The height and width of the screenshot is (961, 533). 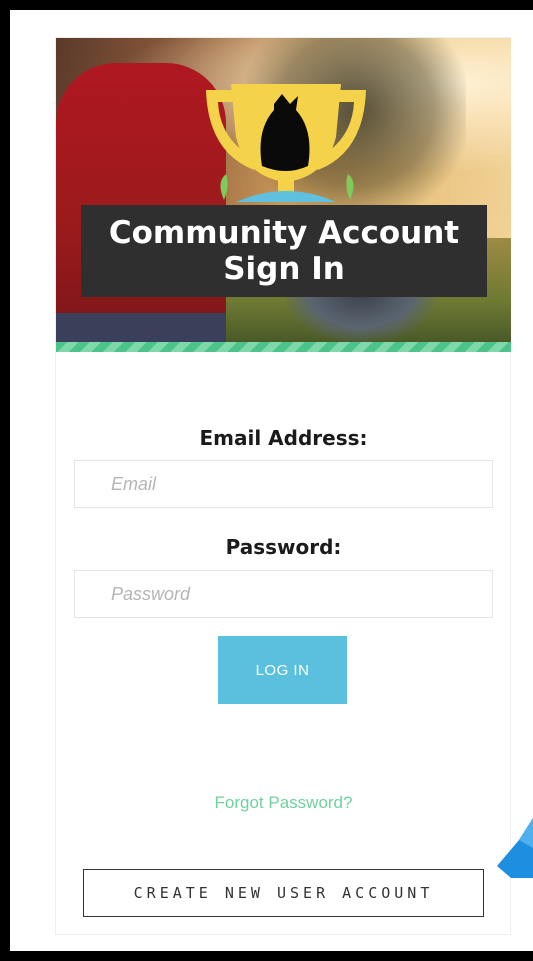 What do you see at coordinates (283, 347) in the screenshot?
I see `hero-stripe-divider` at bounding box center [283, 347].